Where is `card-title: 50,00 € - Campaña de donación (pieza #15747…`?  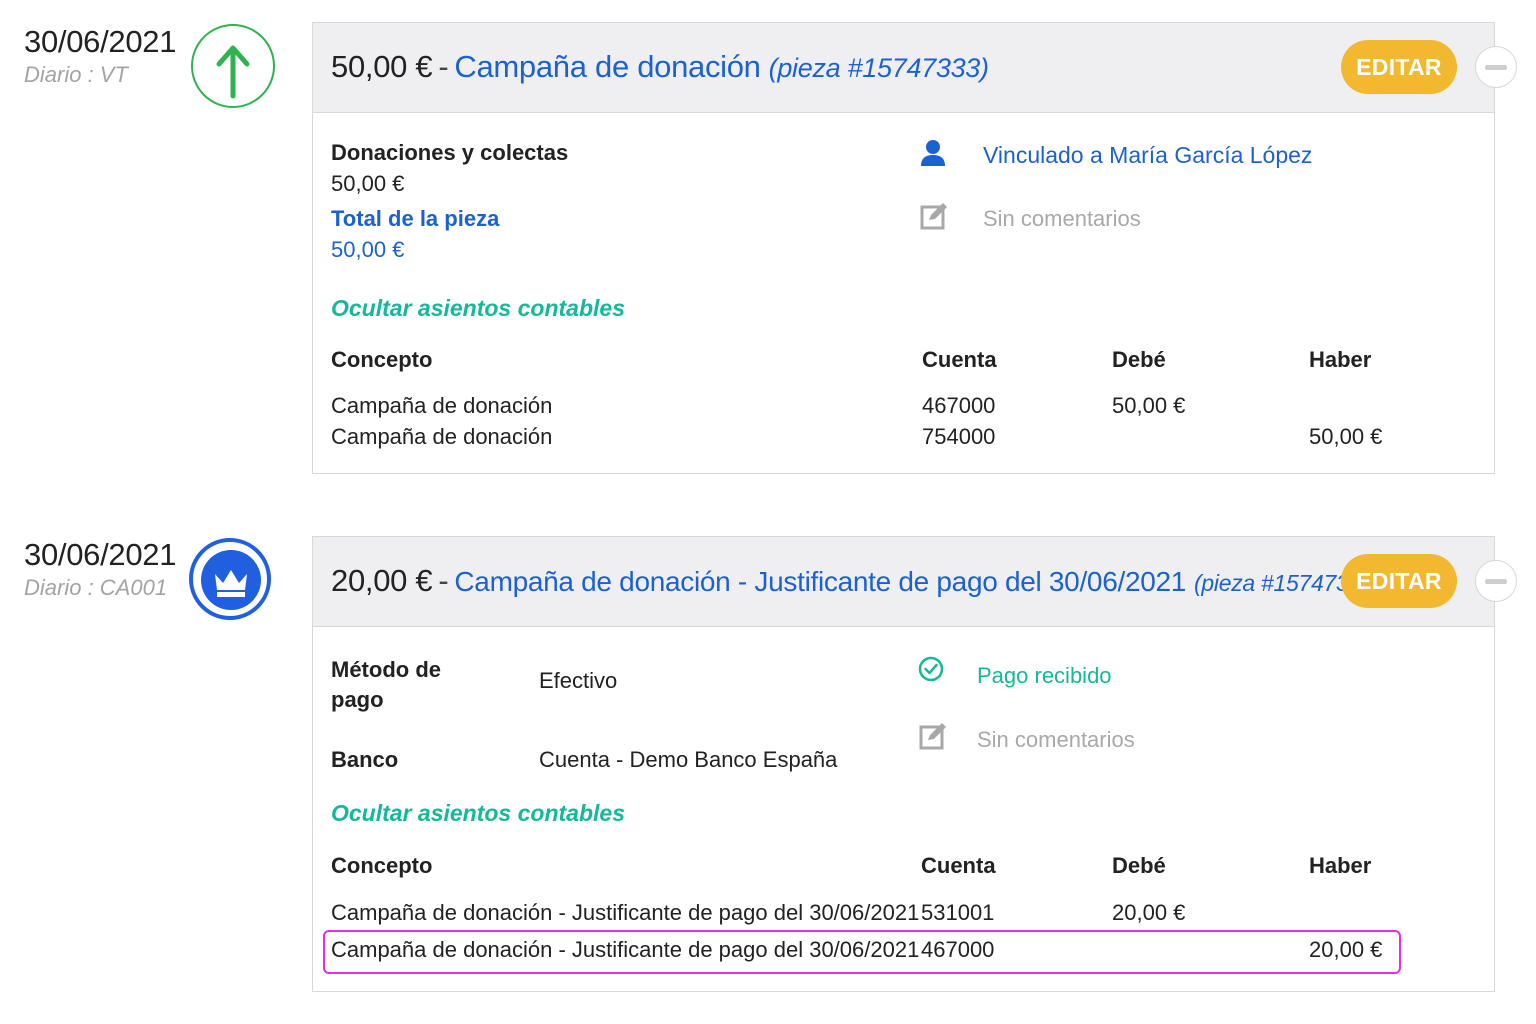
card-title: 50,00 € - Campaña de donación (pieza #15747… is located at coordinates (660, 67).